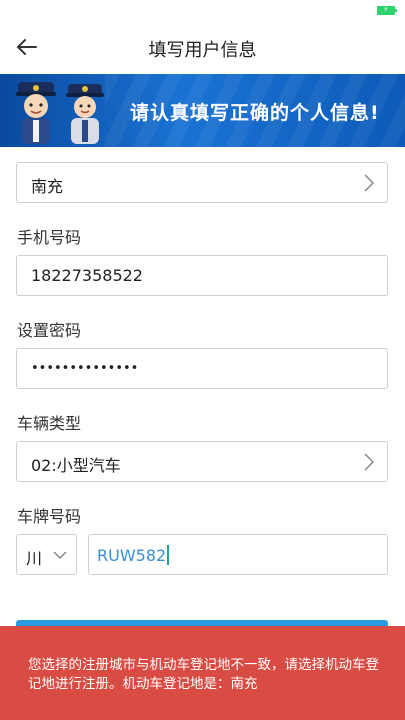  What do you see at coordinates (132, 555) in the screenshot?
I see `plate-number-value: RUW582` at bounding box center [132, 555].